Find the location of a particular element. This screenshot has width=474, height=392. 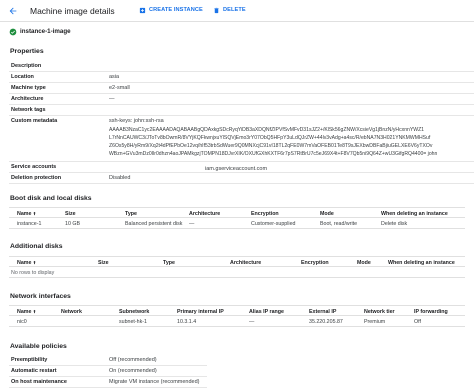

prop-value: ssh-keys: john:ssh-rsa is located at coordinates (136, 121).